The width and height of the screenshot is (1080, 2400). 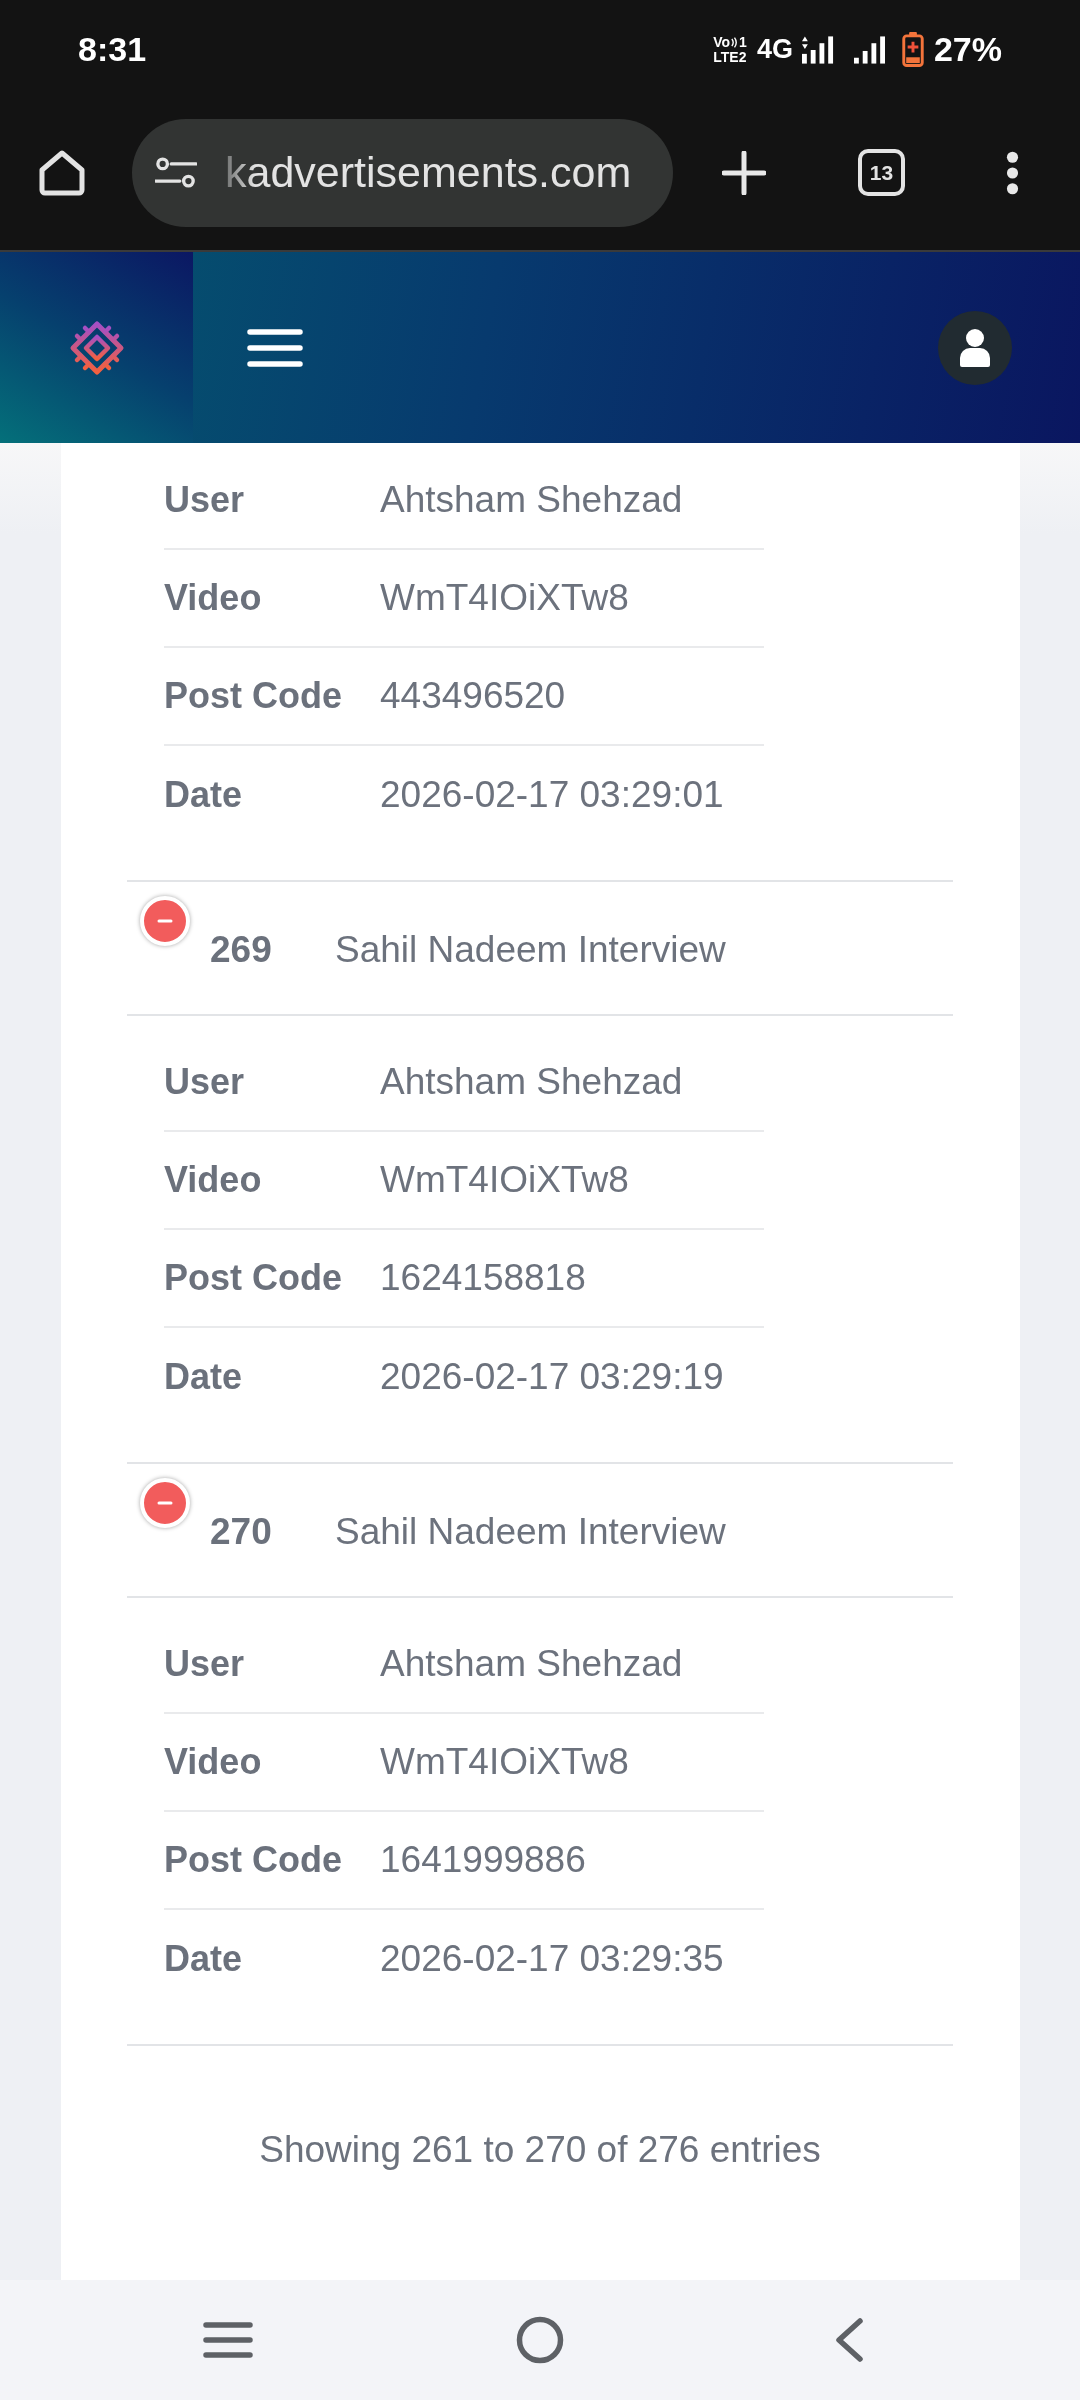 What do you see at coordinates (881, 172) in the screenshot?
I see `tab-switcher-button: 13` at bounding box center [881, 172].